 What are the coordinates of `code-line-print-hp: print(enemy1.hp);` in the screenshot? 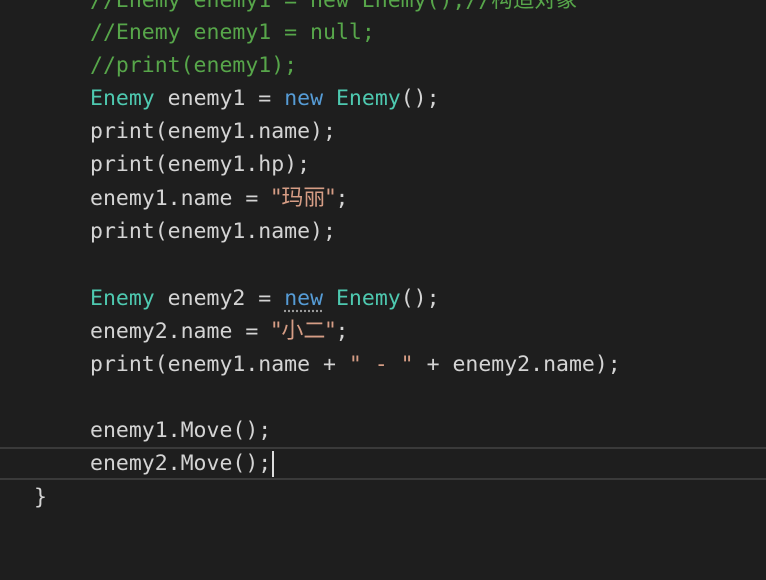 It's located at (383, 164).